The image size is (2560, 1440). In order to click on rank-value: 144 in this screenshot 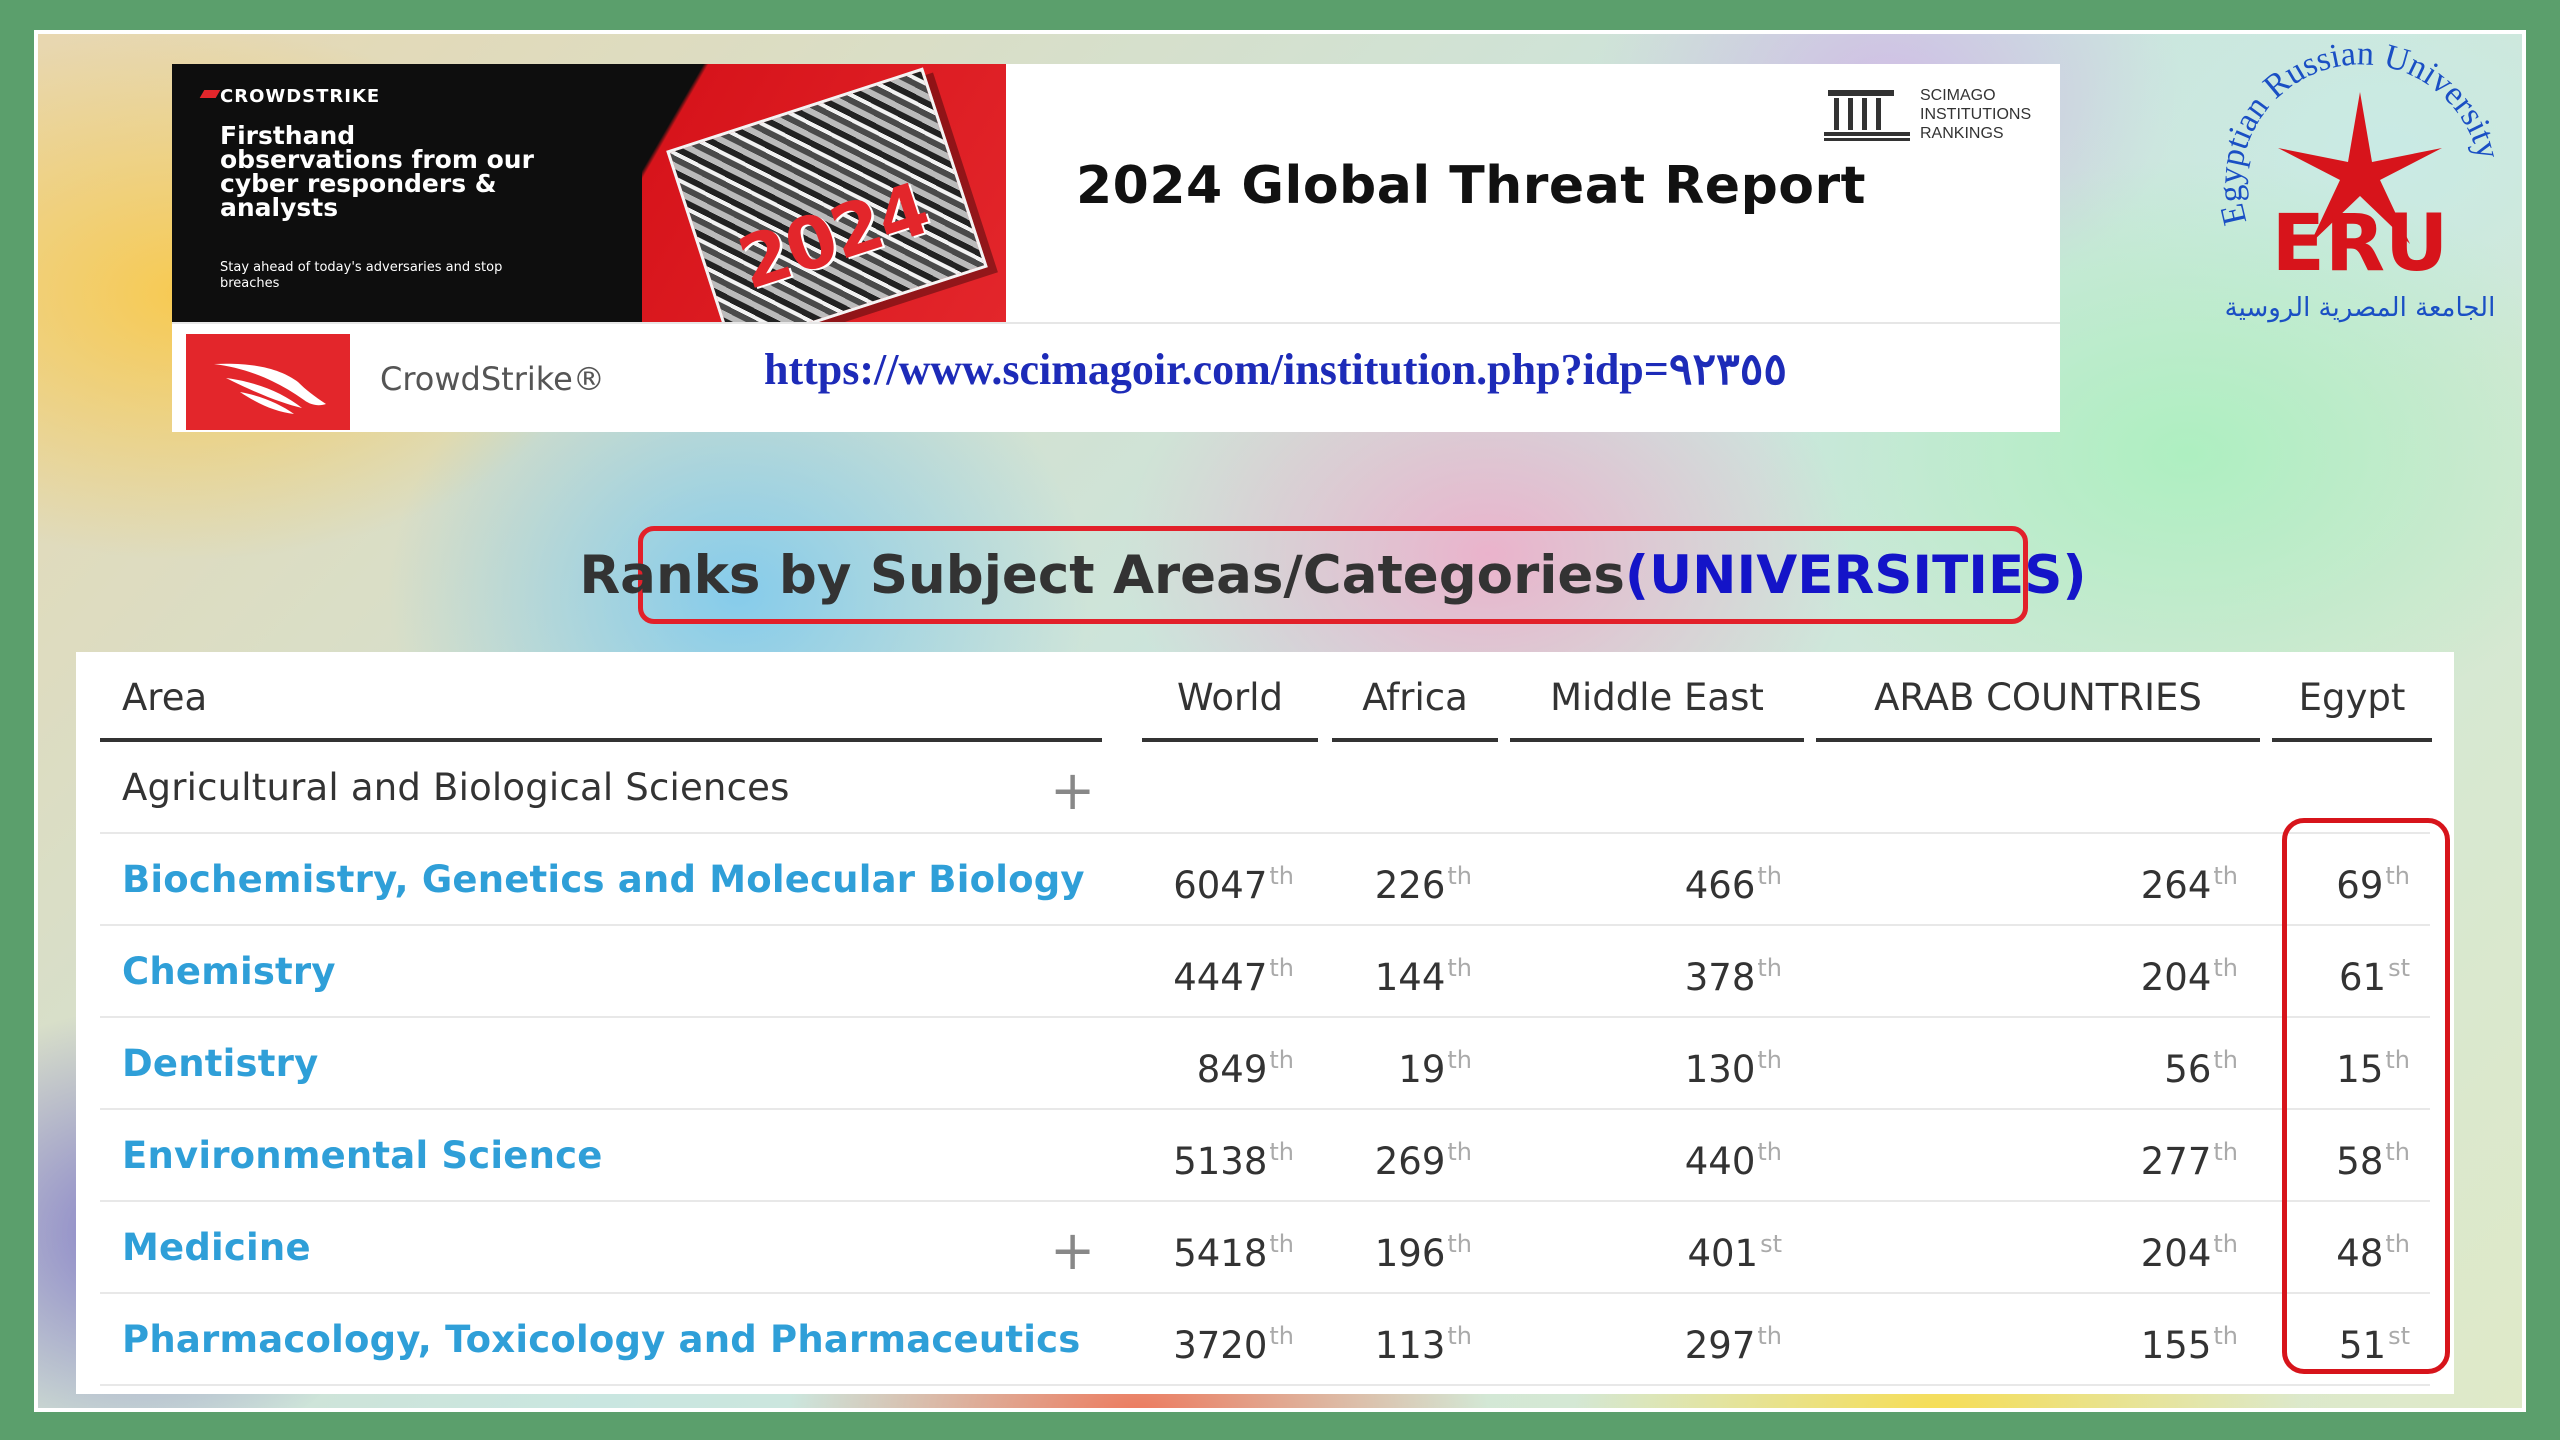, I will do `click(1410, 977)`.